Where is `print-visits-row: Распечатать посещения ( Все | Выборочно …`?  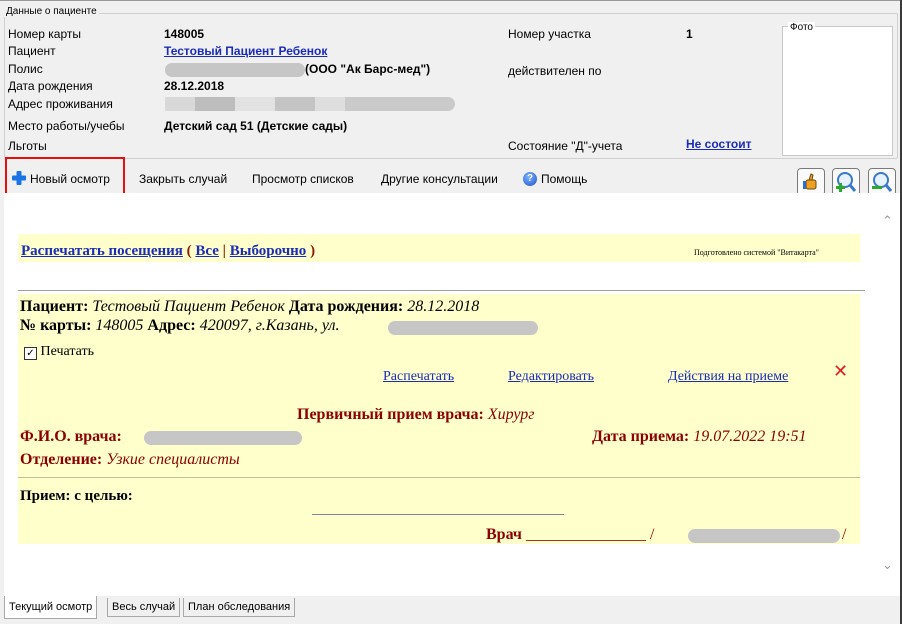
print-visits-row: Распечатать посещения ( Все | Выборочно … is located at coordinates (168, 251).